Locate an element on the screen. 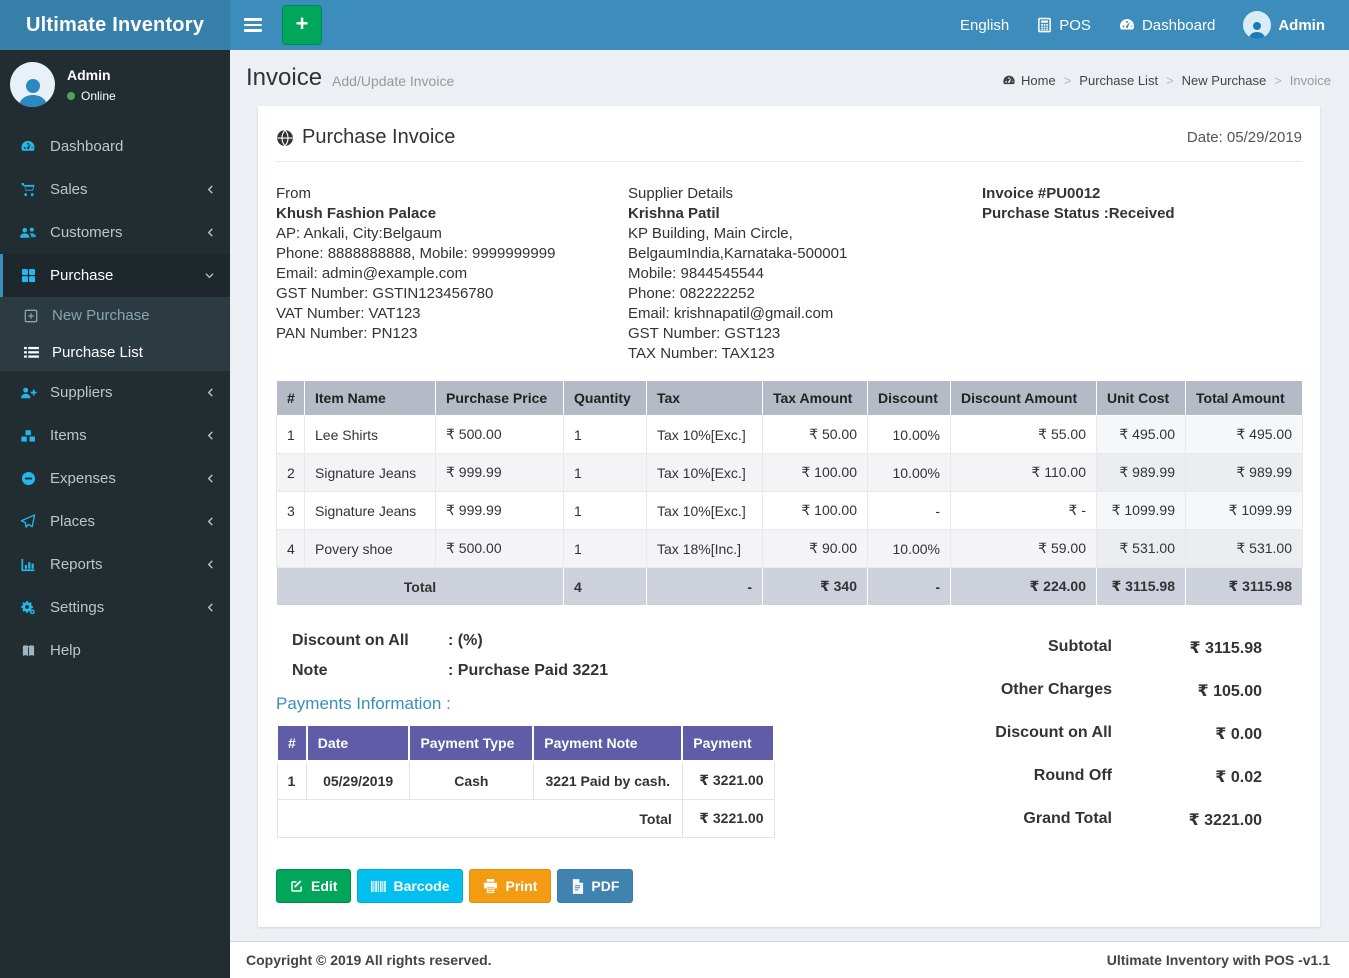 The width and height of the screenshot is (1349, 978). user-name-label: Admin is located at coordinates (1301, 25).